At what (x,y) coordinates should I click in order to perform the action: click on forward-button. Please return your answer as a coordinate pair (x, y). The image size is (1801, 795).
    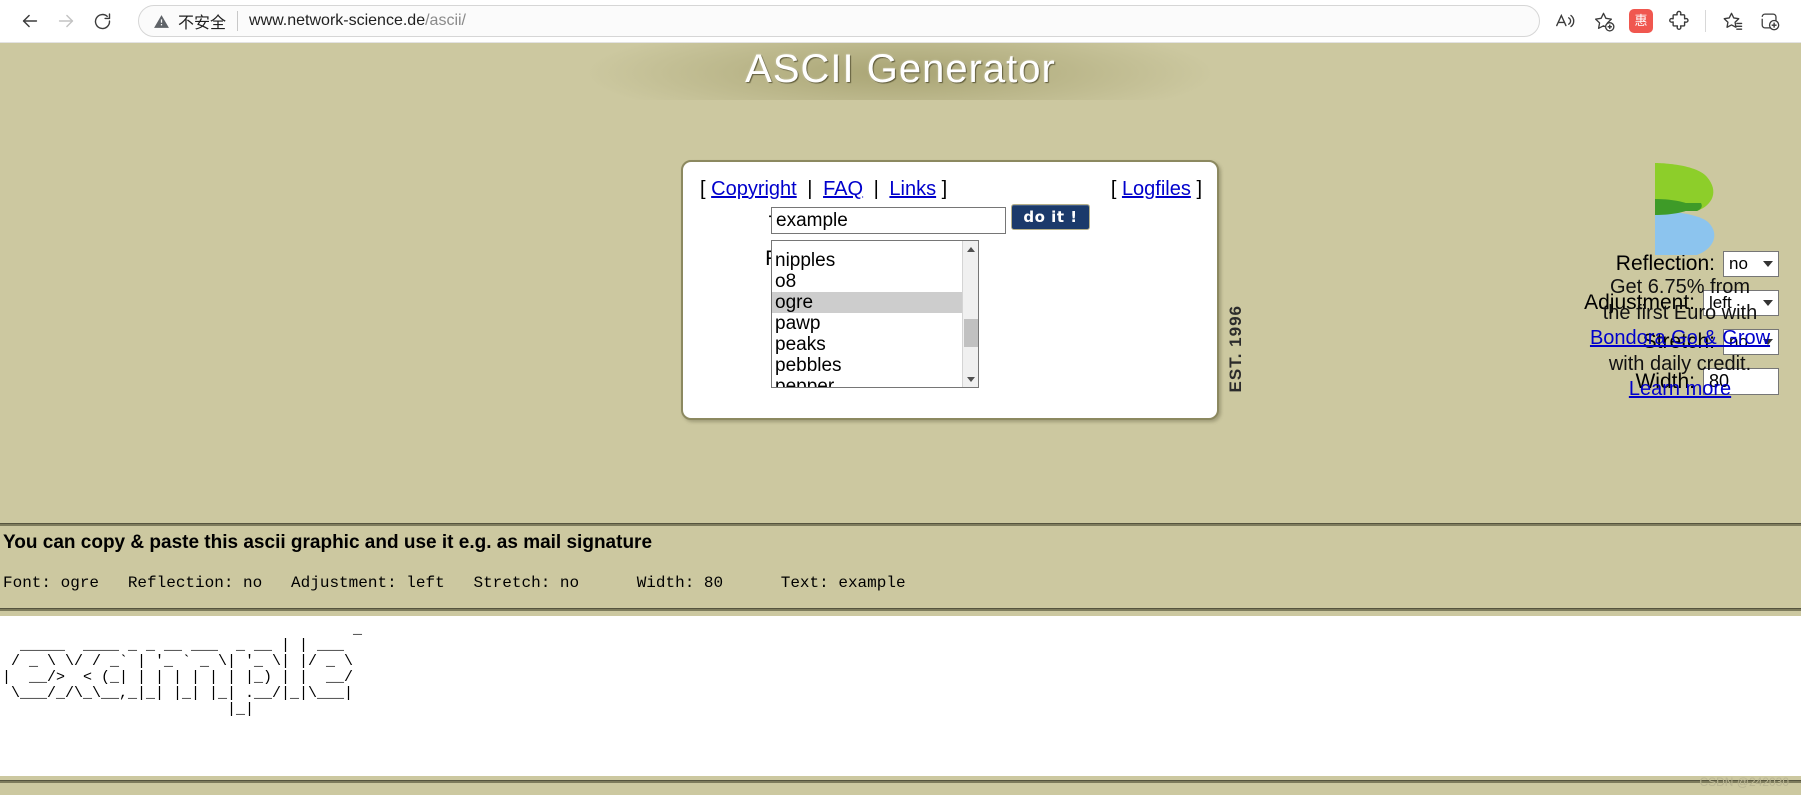
    Looking at the image, I should click on (66, 21).